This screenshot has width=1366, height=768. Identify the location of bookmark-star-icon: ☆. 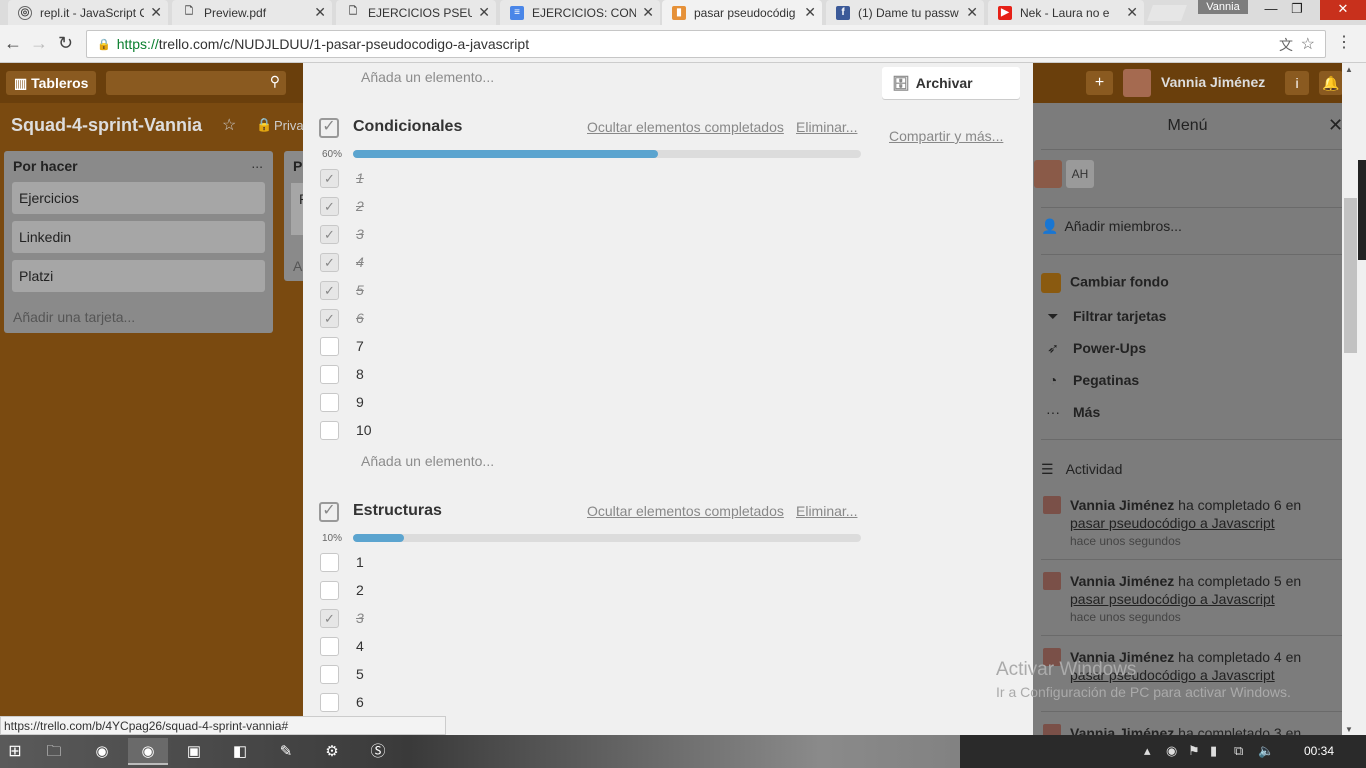
(1308, 44).